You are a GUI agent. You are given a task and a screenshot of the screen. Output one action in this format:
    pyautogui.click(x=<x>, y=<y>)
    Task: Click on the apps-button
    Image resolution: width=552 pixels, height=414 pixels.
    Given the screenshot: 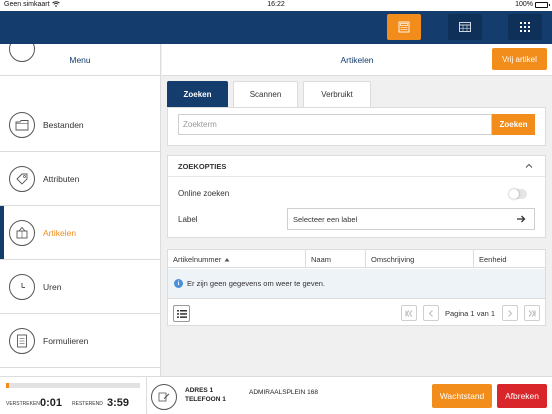 What is the action you would take?
    pyautogui.click(x=525, y=27)
    